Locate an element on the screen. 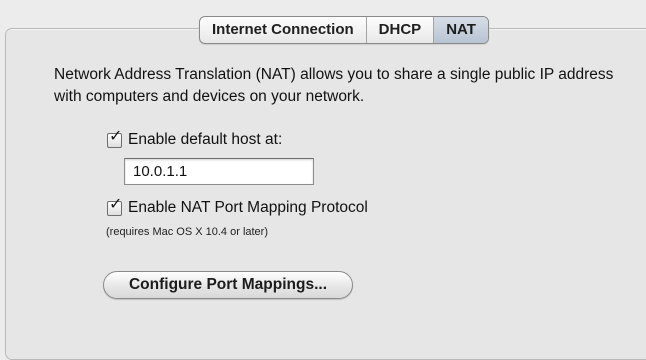 This screenshot has height=360, width=646. segmented-tab-bar: Internet Connection DHCP NAT is located at coordinates (344, 30).